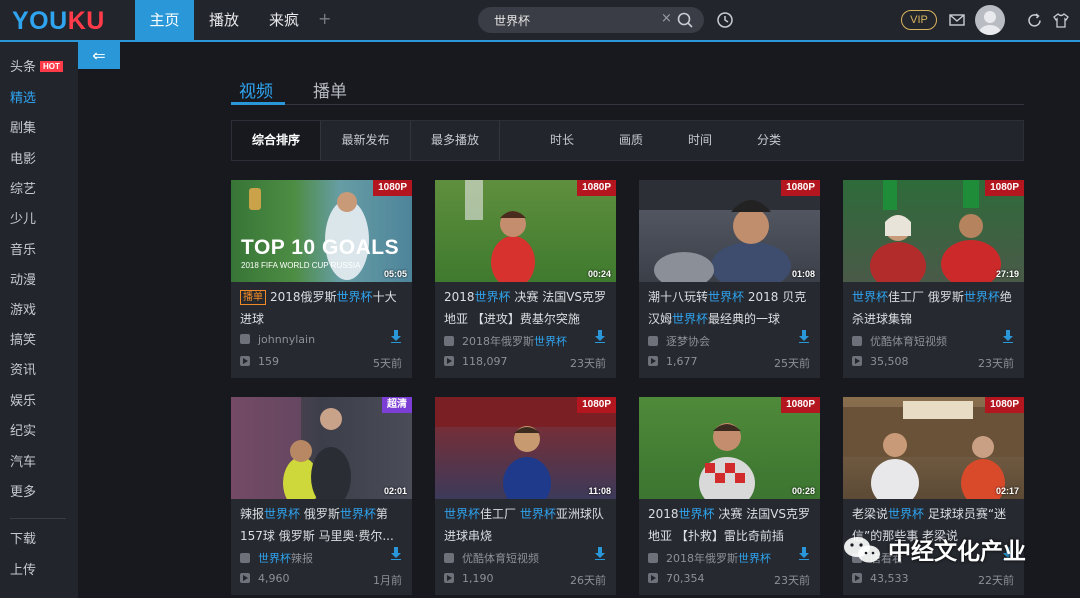 Image resolution: width=1080 pixels, height=598 pixels. What do you see at coordinates (99, 55) in the screenshot?
I see `back-button: ⇐` at bounding box center [99, 55].